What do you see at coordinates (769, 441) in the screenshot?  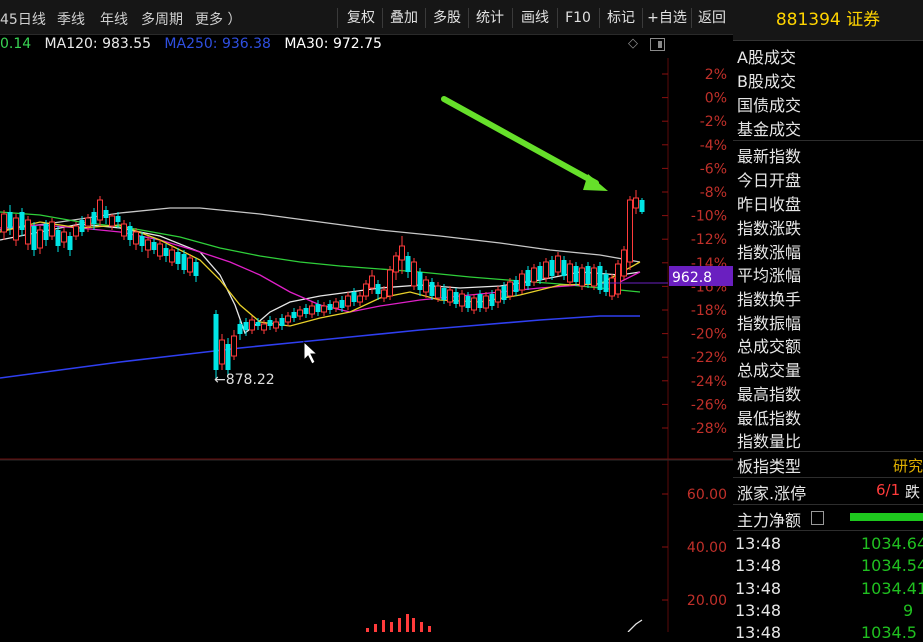 I see `stat-volume-ratio: 指数量比` at bounding box center [769, 441].